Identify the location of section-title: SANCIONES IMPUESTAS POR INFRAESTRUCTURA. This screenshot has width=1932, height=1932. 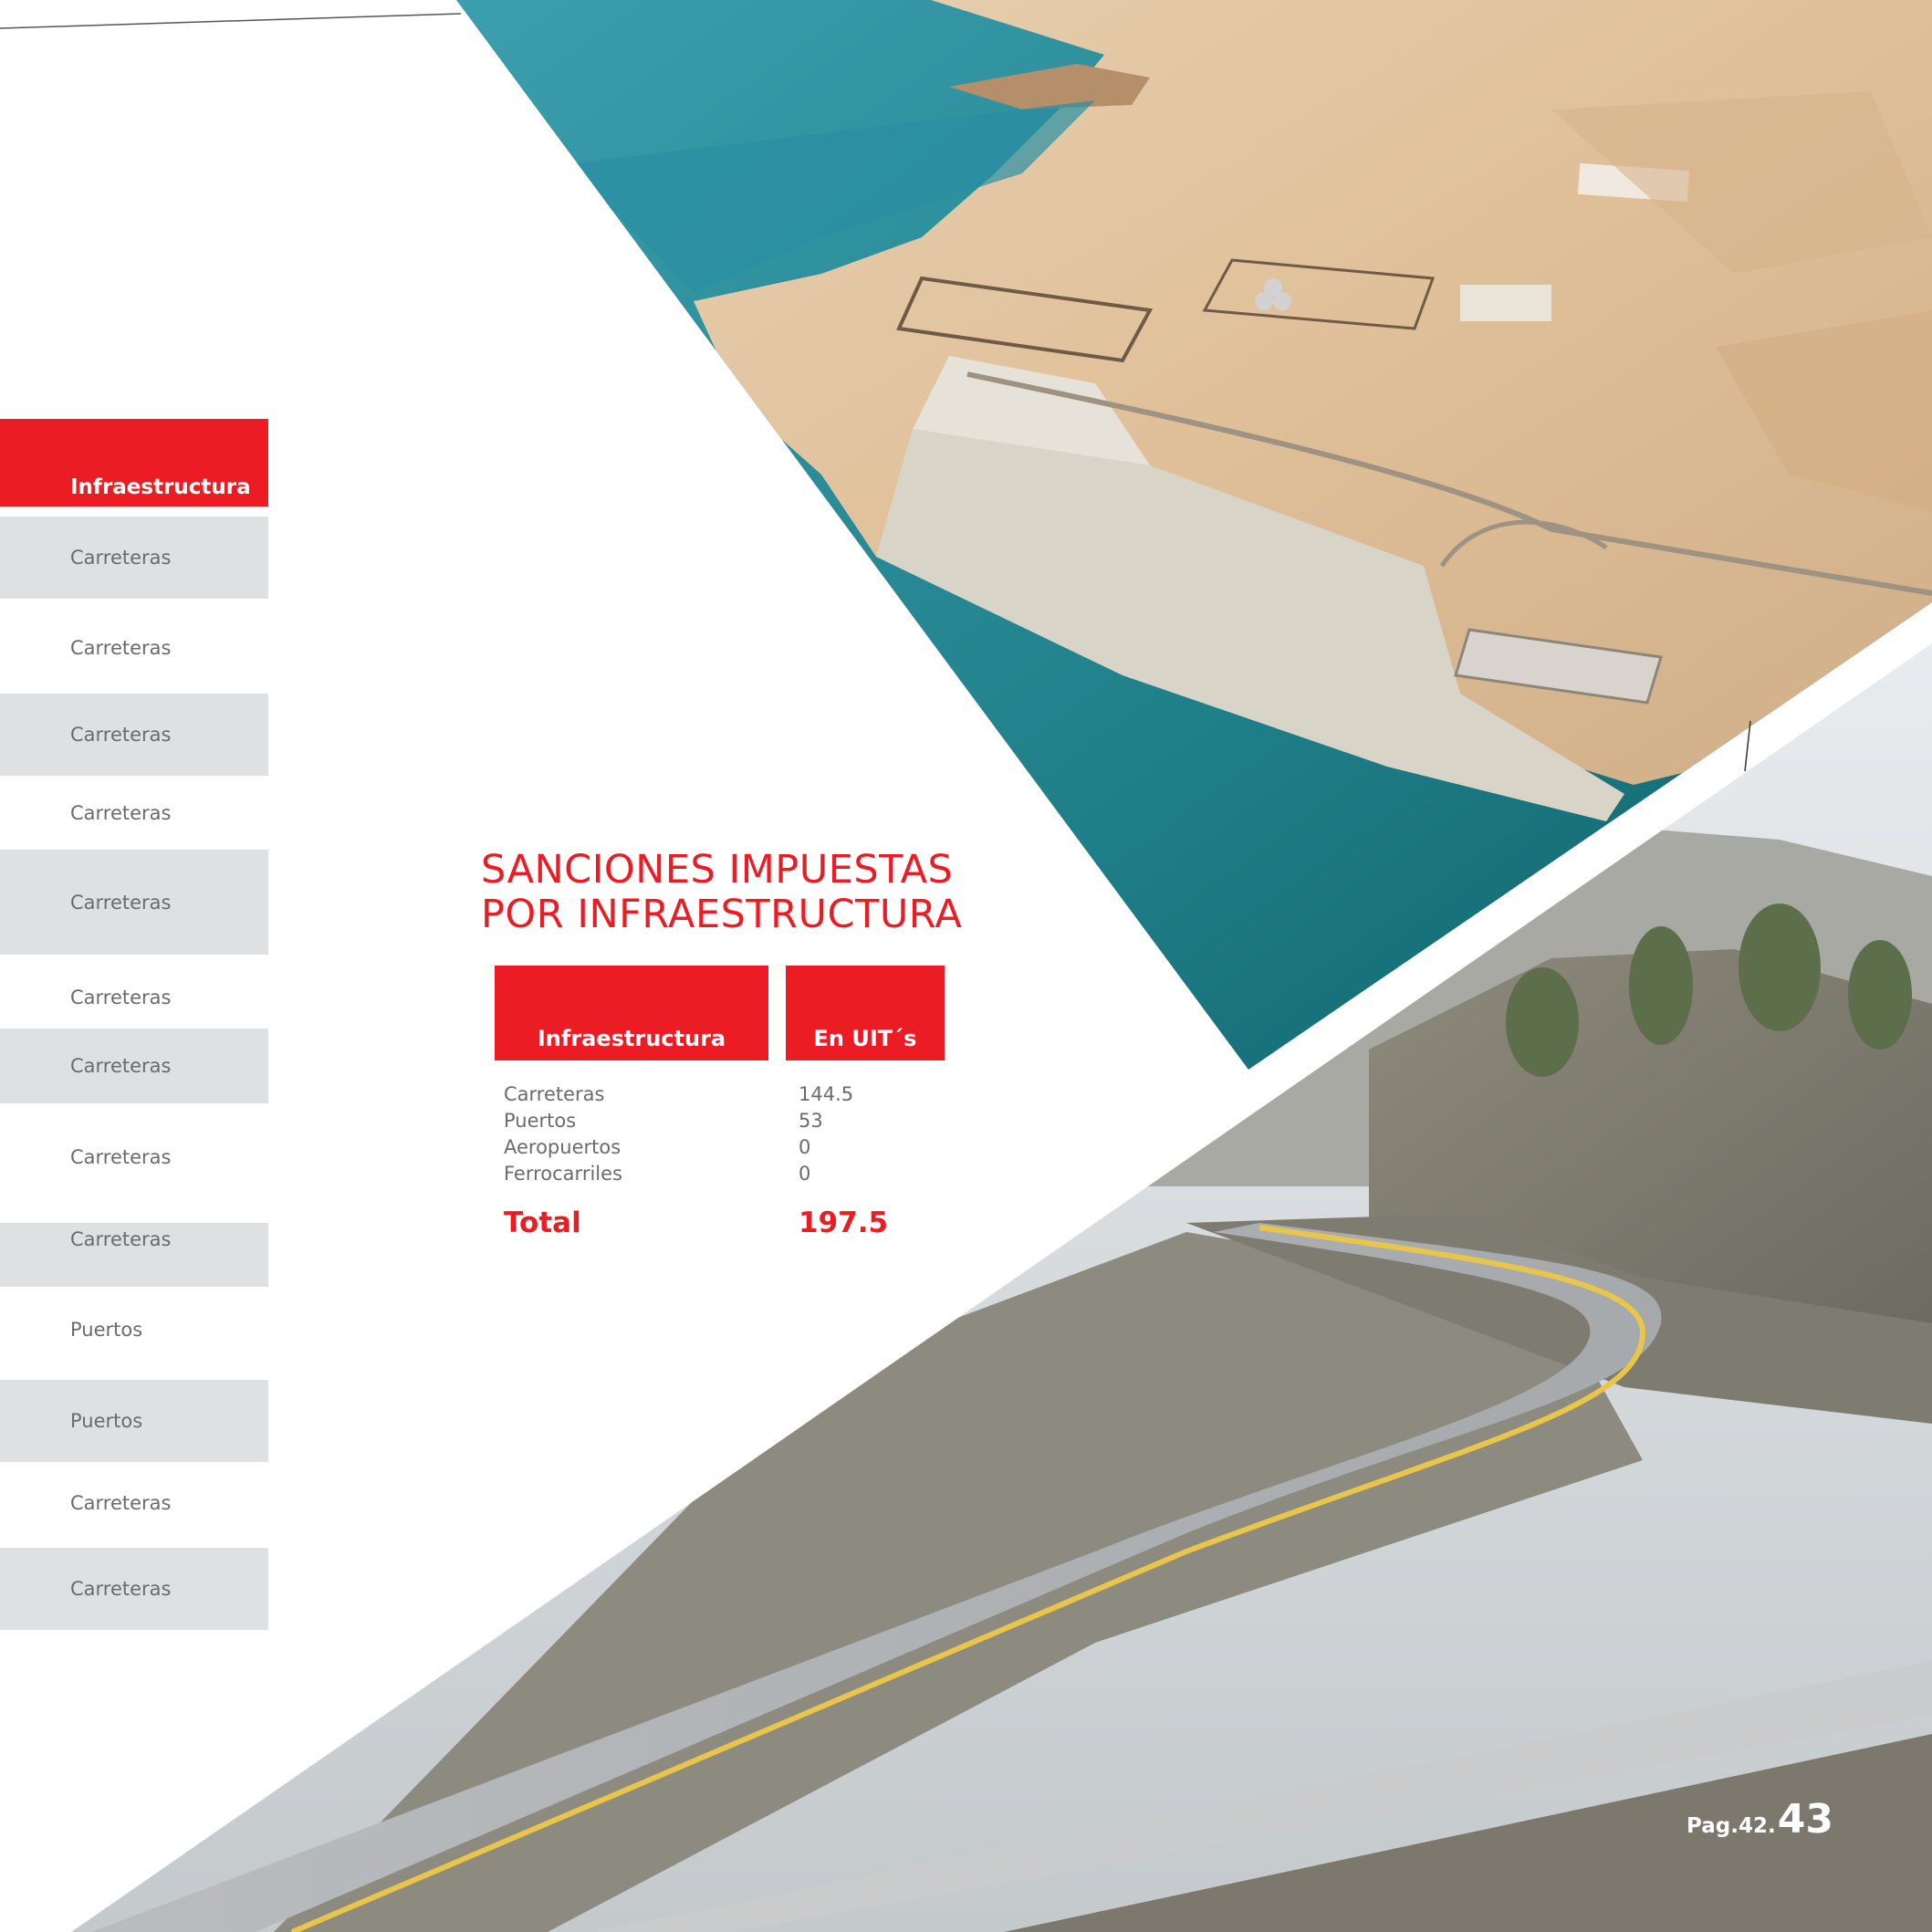
(721, 892).